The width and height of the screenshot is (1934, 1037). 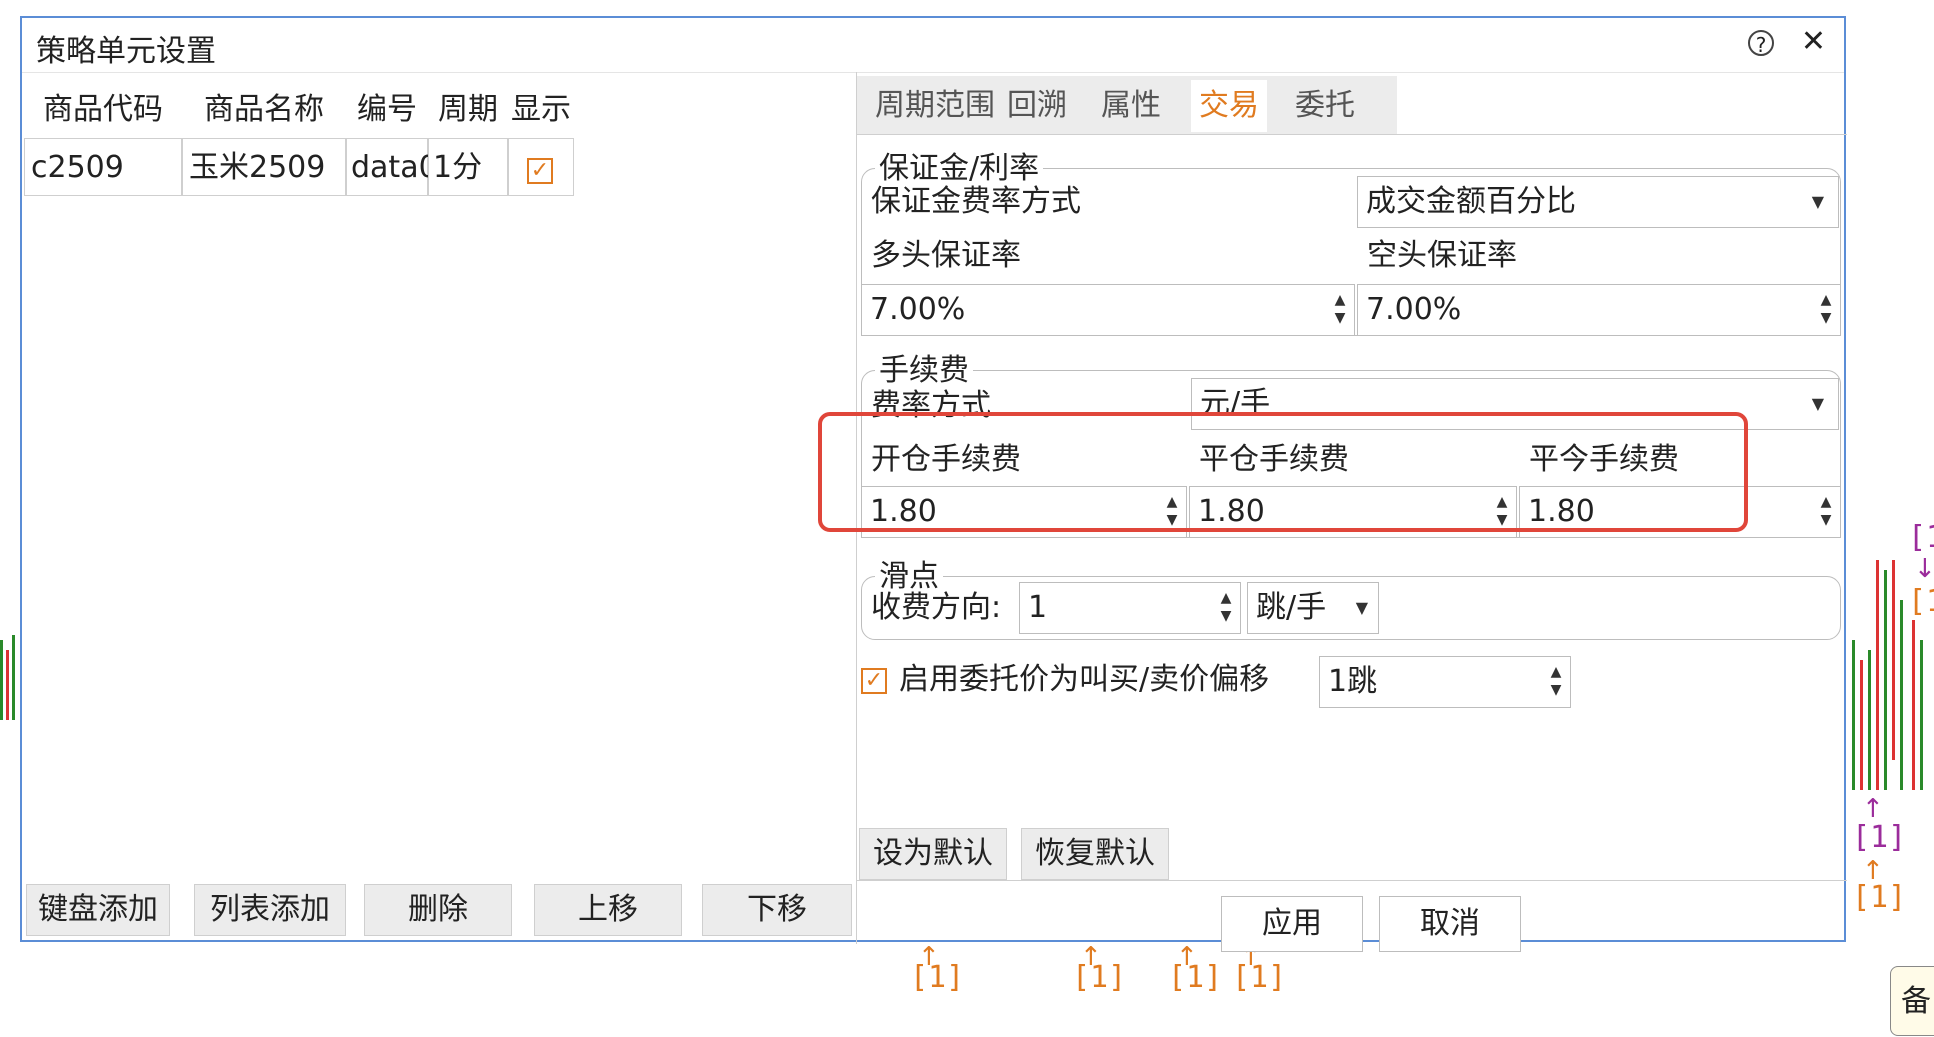 I want to click on slippage-unit-select: 跳/手 ▼, so click(x=1313, y=608).